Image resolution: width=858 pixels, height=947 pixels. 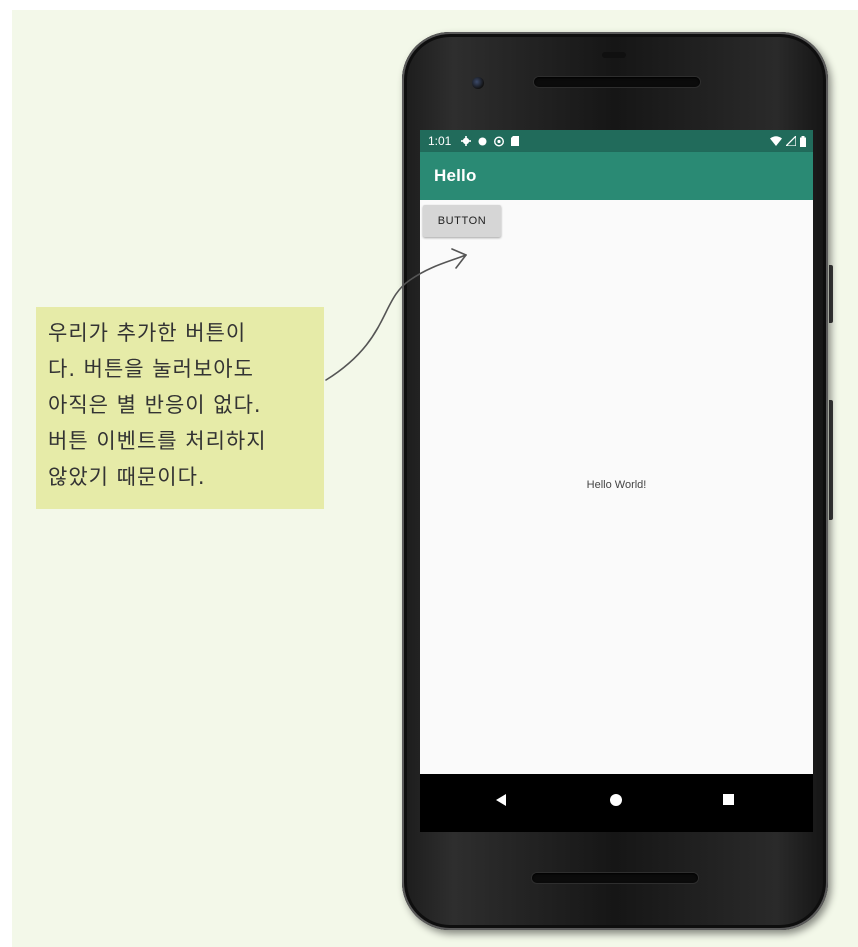 What do you see at coordinates (614, 55) in the screenshot?
I see `proximity-sensor` at bounding box center [614, 55].